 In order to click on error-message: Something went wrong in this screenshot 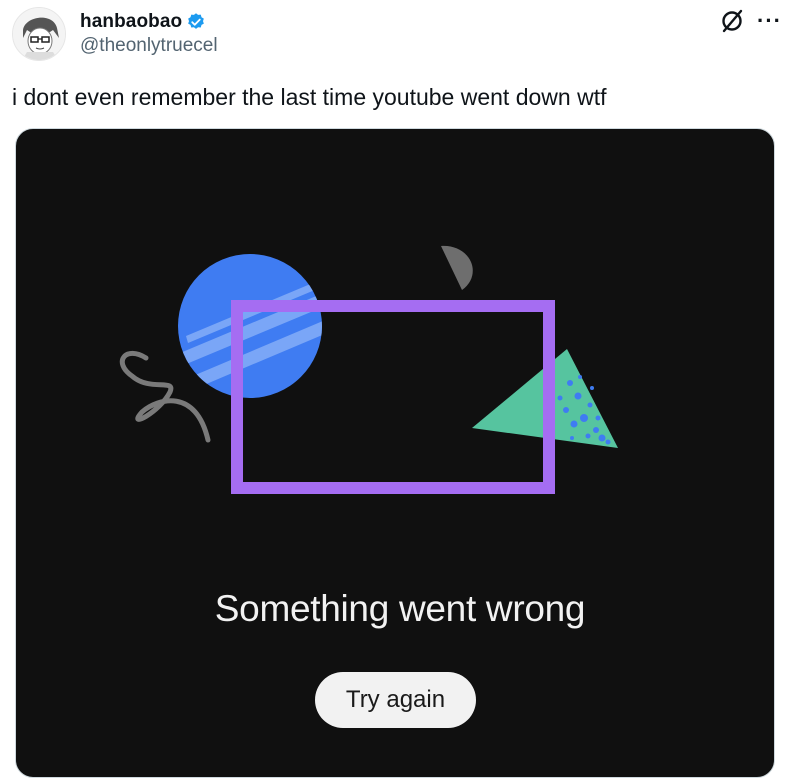, I will do `click(400, 608)`.